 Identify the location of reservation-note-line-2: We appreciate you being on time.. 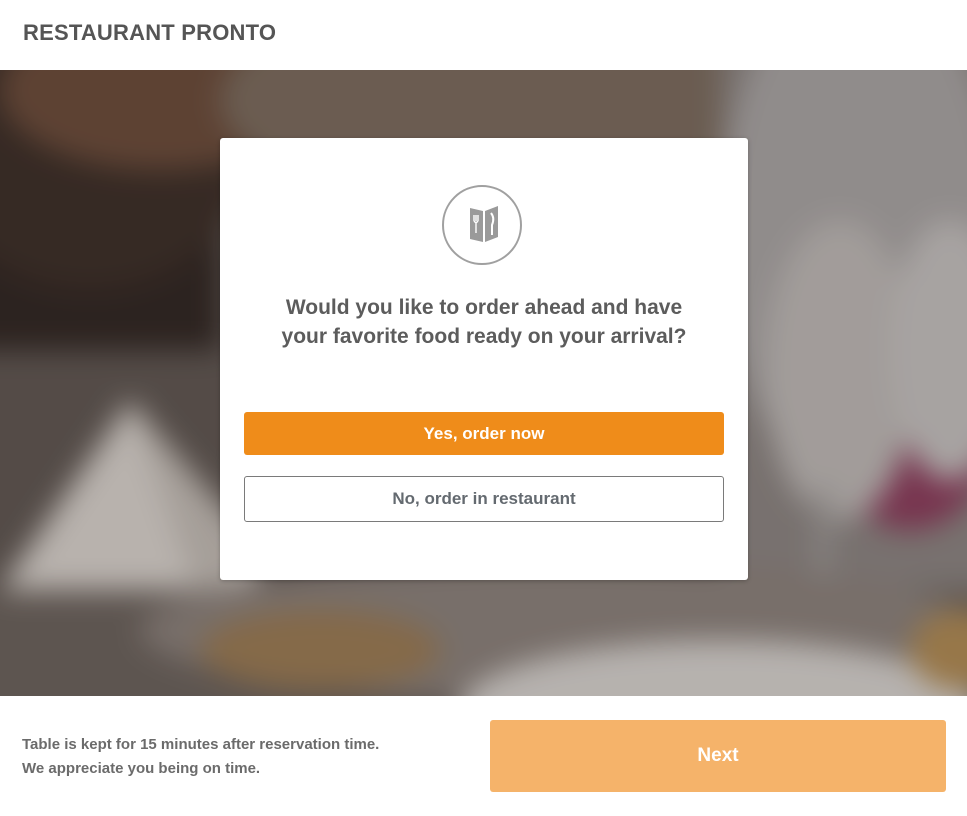
(141, 768).